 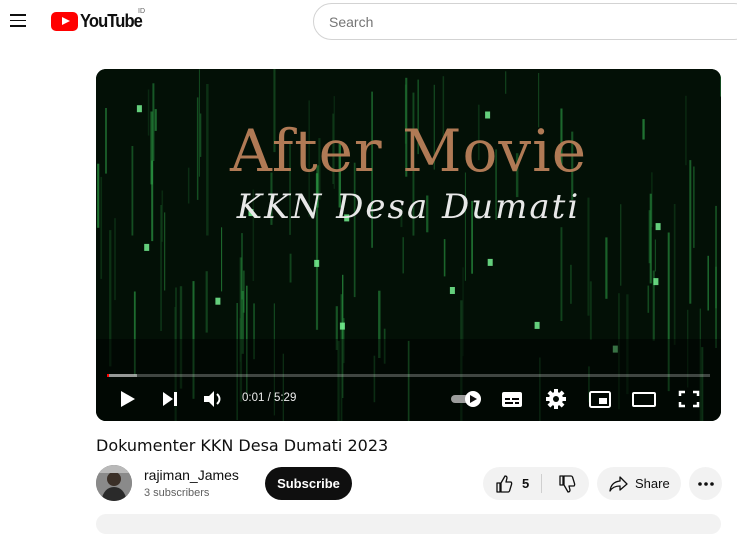 I want to click on miniplayer-icon, so click(x=600, y=399).